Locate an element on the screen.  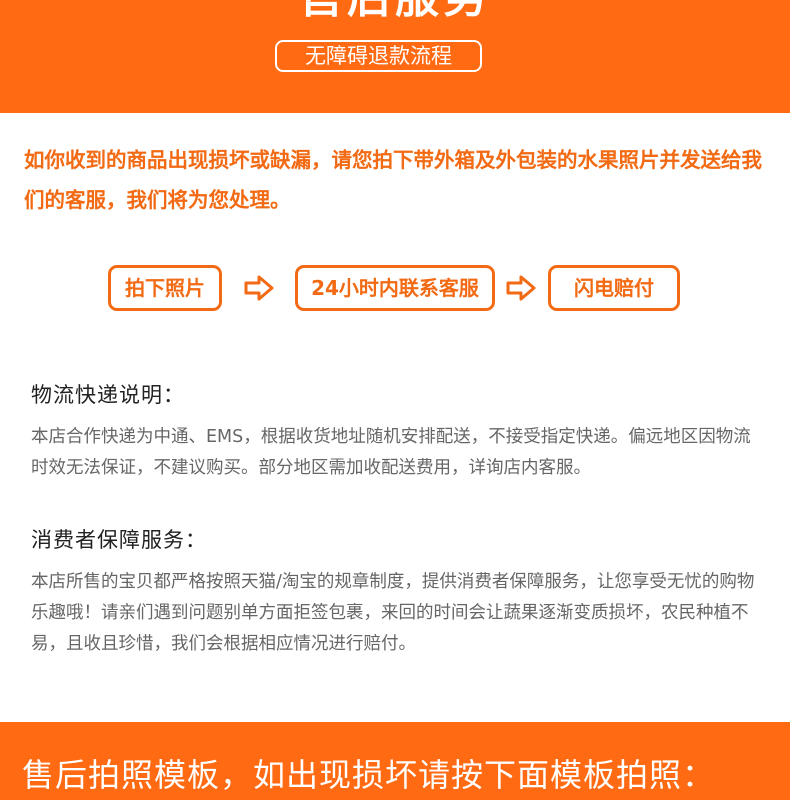
photo-template-banner: 售后拍照模板，如出现损坏请按下面模板拍照： is located at coordinates (395, 761).